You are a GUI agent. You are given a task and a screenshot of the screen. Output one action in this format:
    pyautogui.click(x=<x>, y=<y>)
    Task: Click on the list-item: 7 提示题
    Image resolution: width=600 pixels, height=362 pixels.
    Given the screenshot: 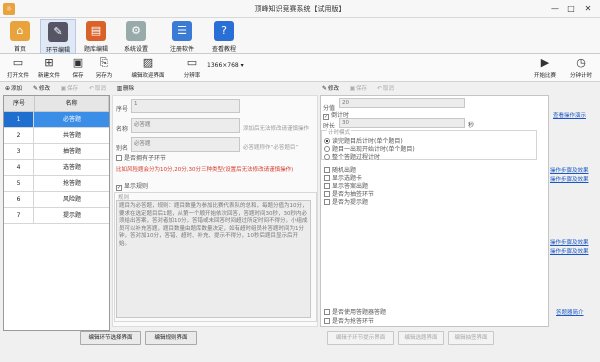 What is the action you would take?
    pyautogui.click(x=56, y=216)
    